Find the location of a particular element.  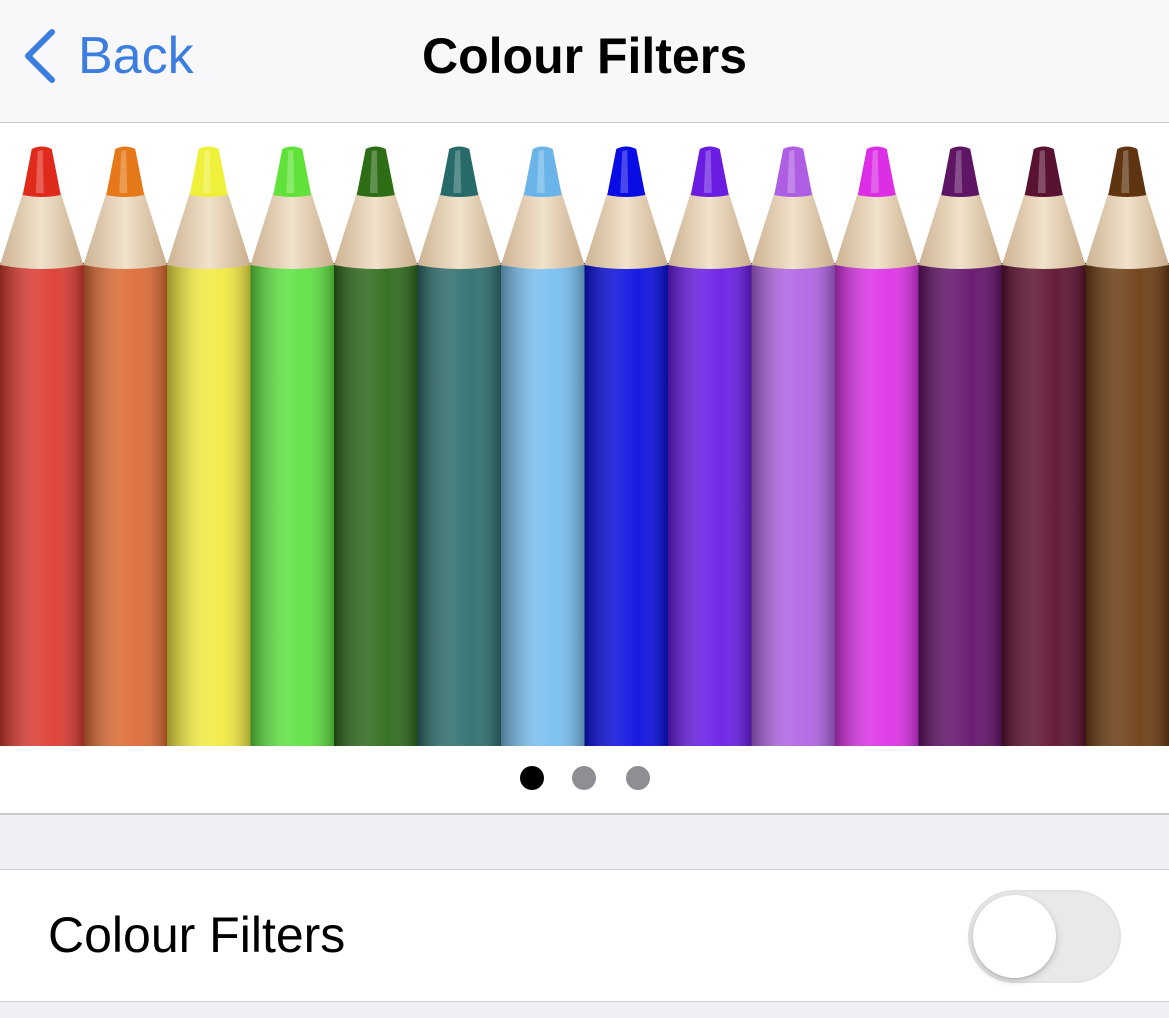

colour-filters-row: Colour Filters is located at coordinates (584, 935).